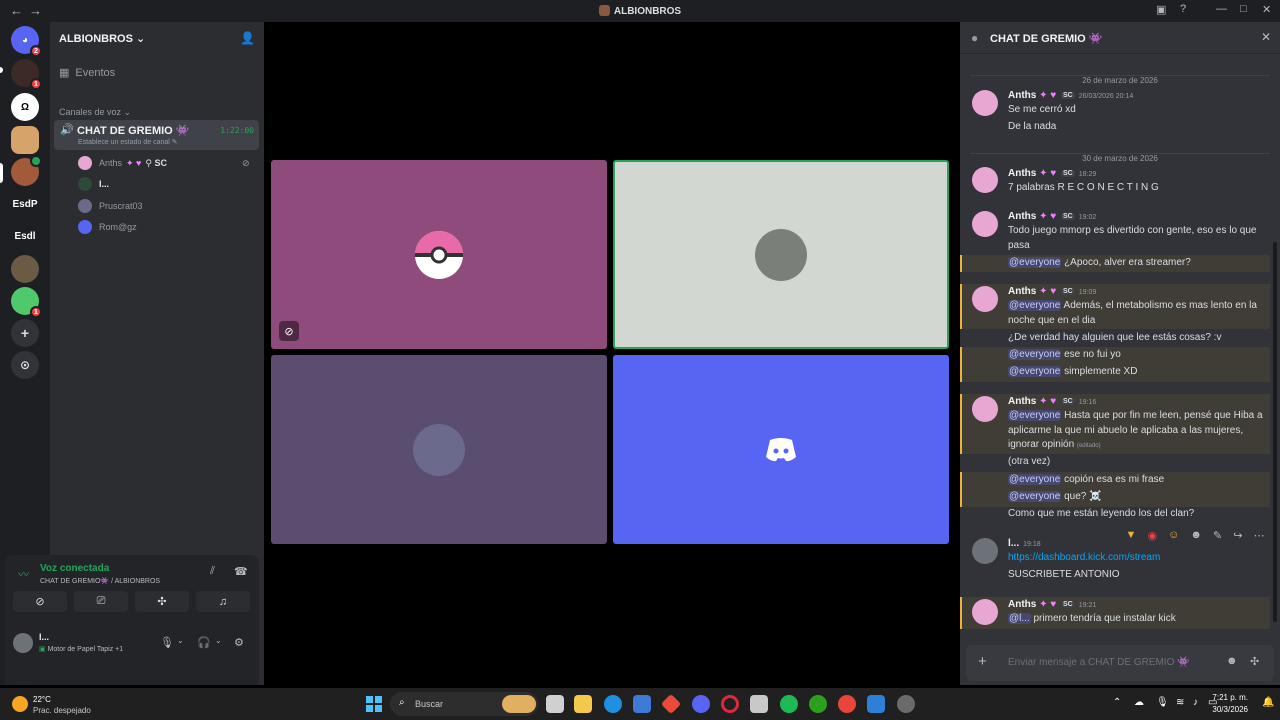 Image resolution: width=1280 pixels, height=720 pixels. What do you see at coordinates (1024, 543) in the screenshot?
I see `message-author: l... 19:18` at bounding box center [1024, 543].